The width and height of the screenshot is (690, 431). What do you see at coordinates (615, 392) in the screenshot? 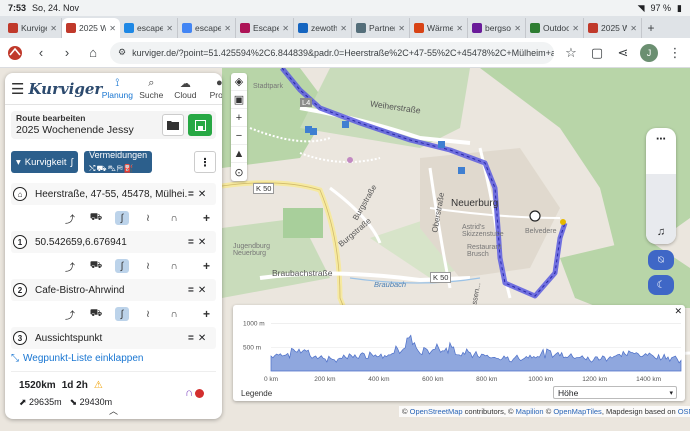
I see `profile-metric-select: Höhe ▾` at bounding box center [615, 392].